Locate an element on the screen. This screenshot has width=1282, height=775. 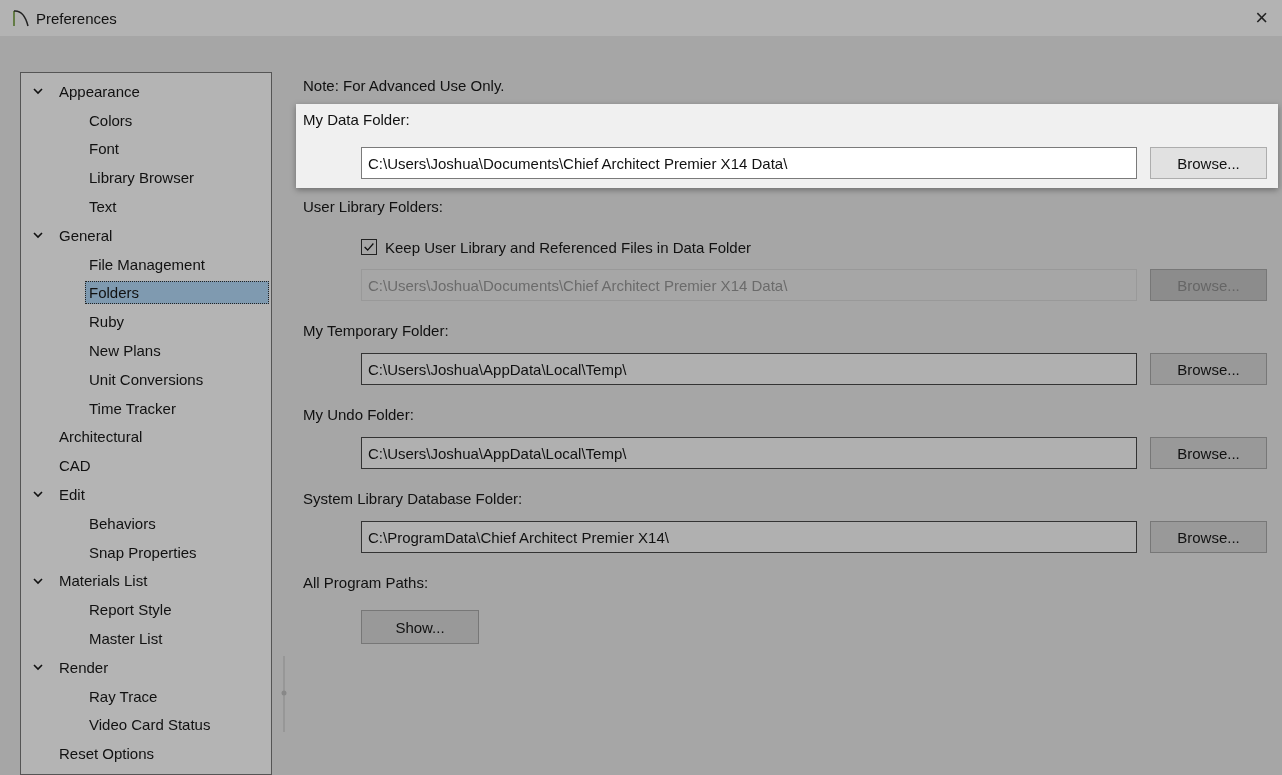
path-field: C:\Users\Joshua\Documents\Chief Architect Premier X14 Data\ is located at coordinates (749, 163).